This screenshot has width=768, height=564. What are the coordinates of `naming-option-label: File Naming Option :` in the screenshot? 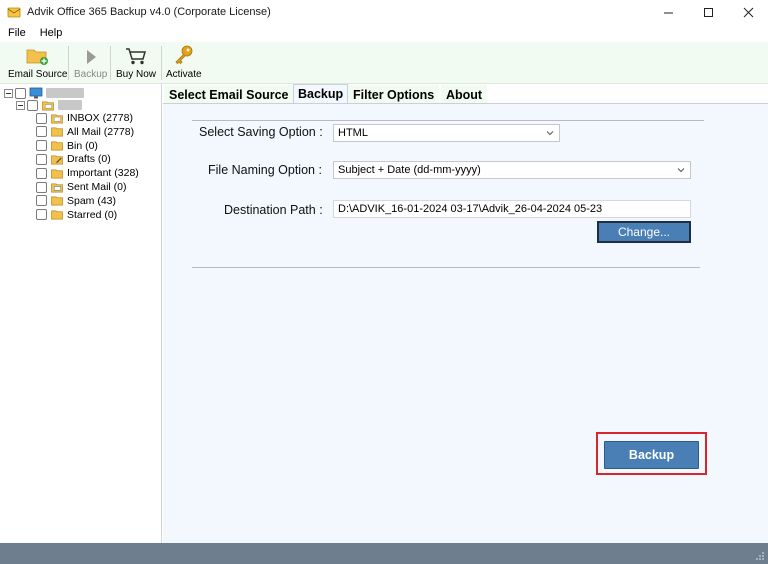 It's located at (265, 170).